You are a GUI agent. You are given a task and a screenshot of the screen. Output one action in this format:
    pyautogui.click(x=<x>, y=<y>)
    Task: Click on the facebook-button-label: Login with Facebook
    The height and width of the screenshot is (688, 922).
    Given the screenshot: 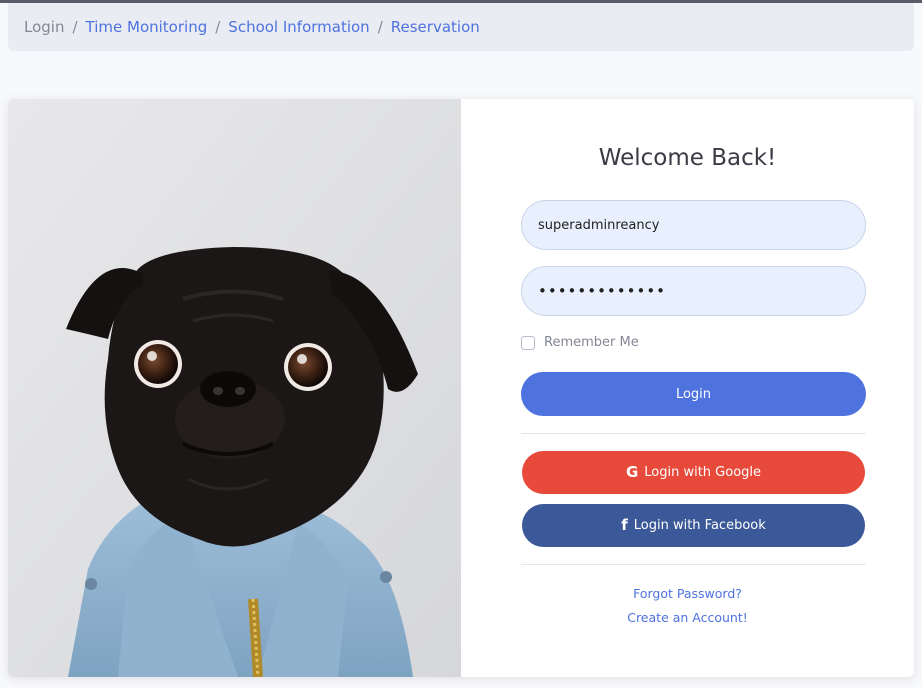 What is the action you would take?
    pyautogui.click(x=699, y=525)
    